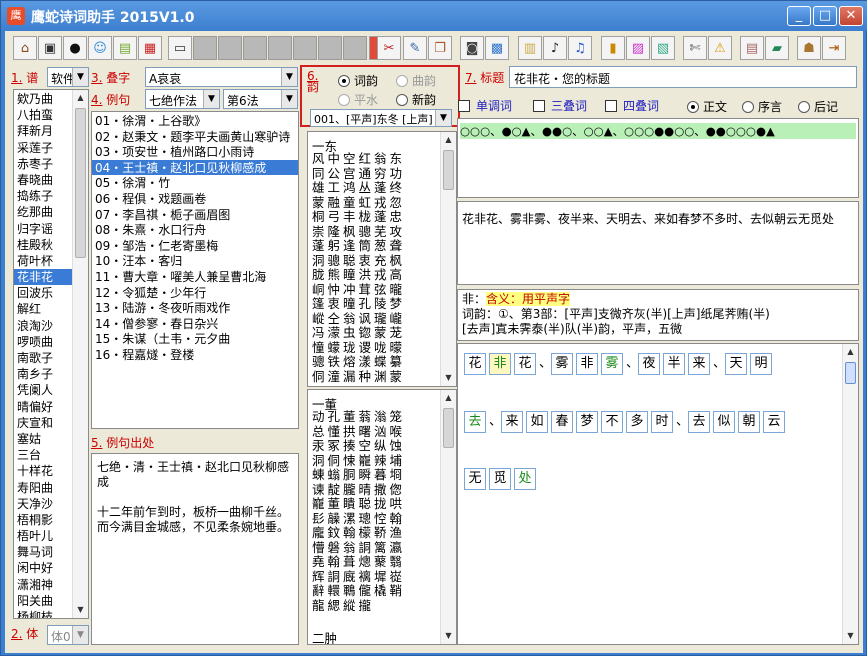 The image size is (867, 656). Describe the element at coordinates (195, 293) in the screenshot. I see `example-item: 12・令狐楚・少年行` at that location.